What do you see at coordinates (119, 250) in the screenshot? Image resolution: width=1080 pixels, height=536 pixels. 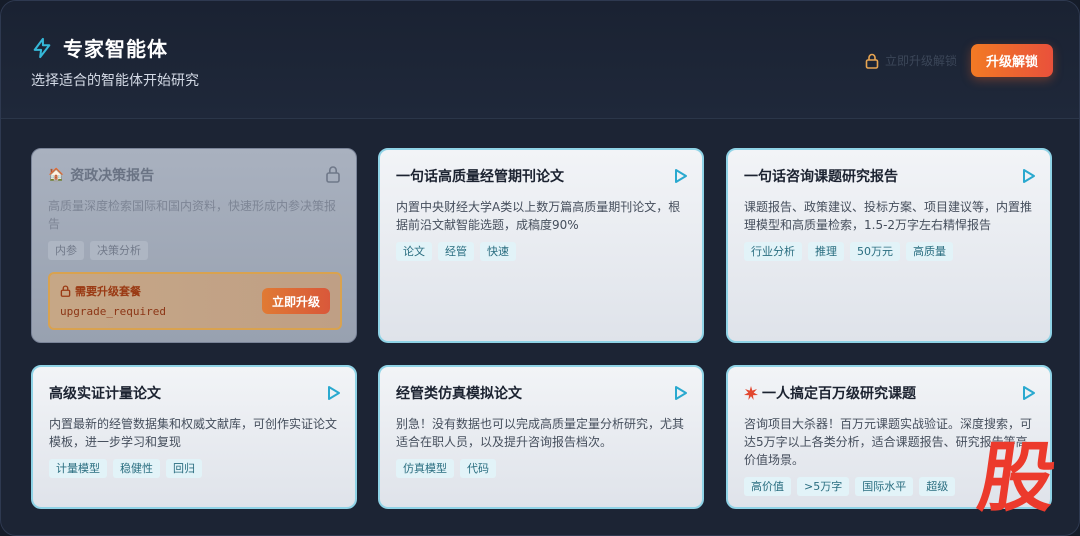 I see `tag: 决策分析` at bounding box center [119, 250].